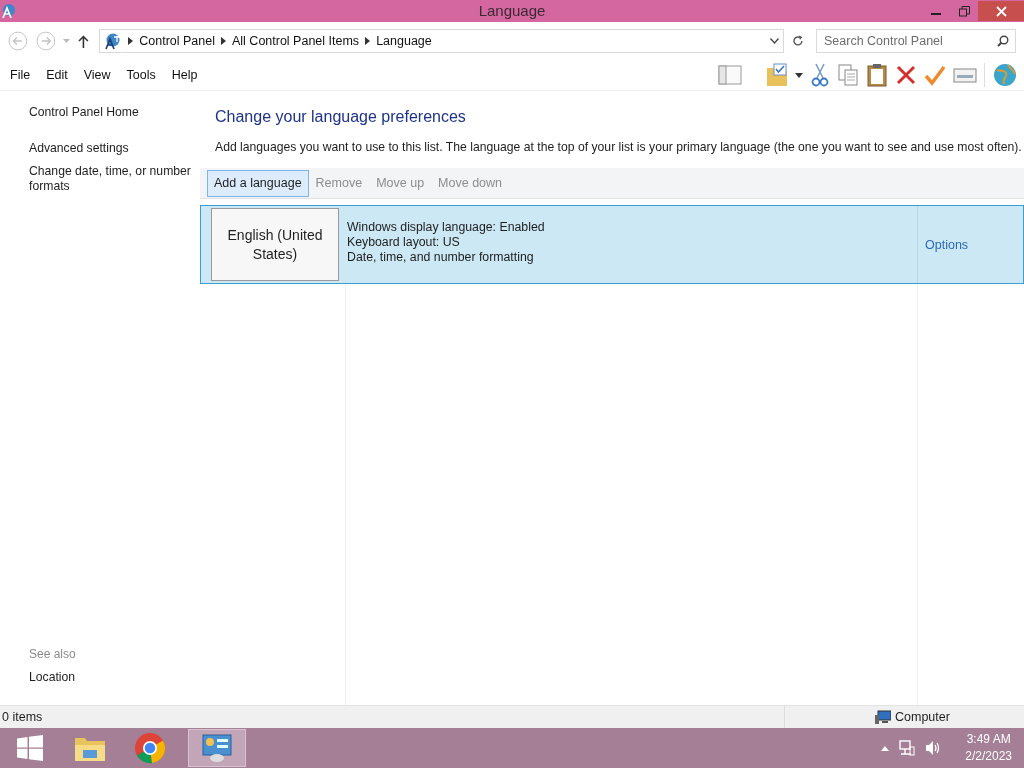 The height and width of the screenshot is (768, 1024). Describe the element at coordinates (933, 748) in the screenshot. I see `speaker-icon` at that location.